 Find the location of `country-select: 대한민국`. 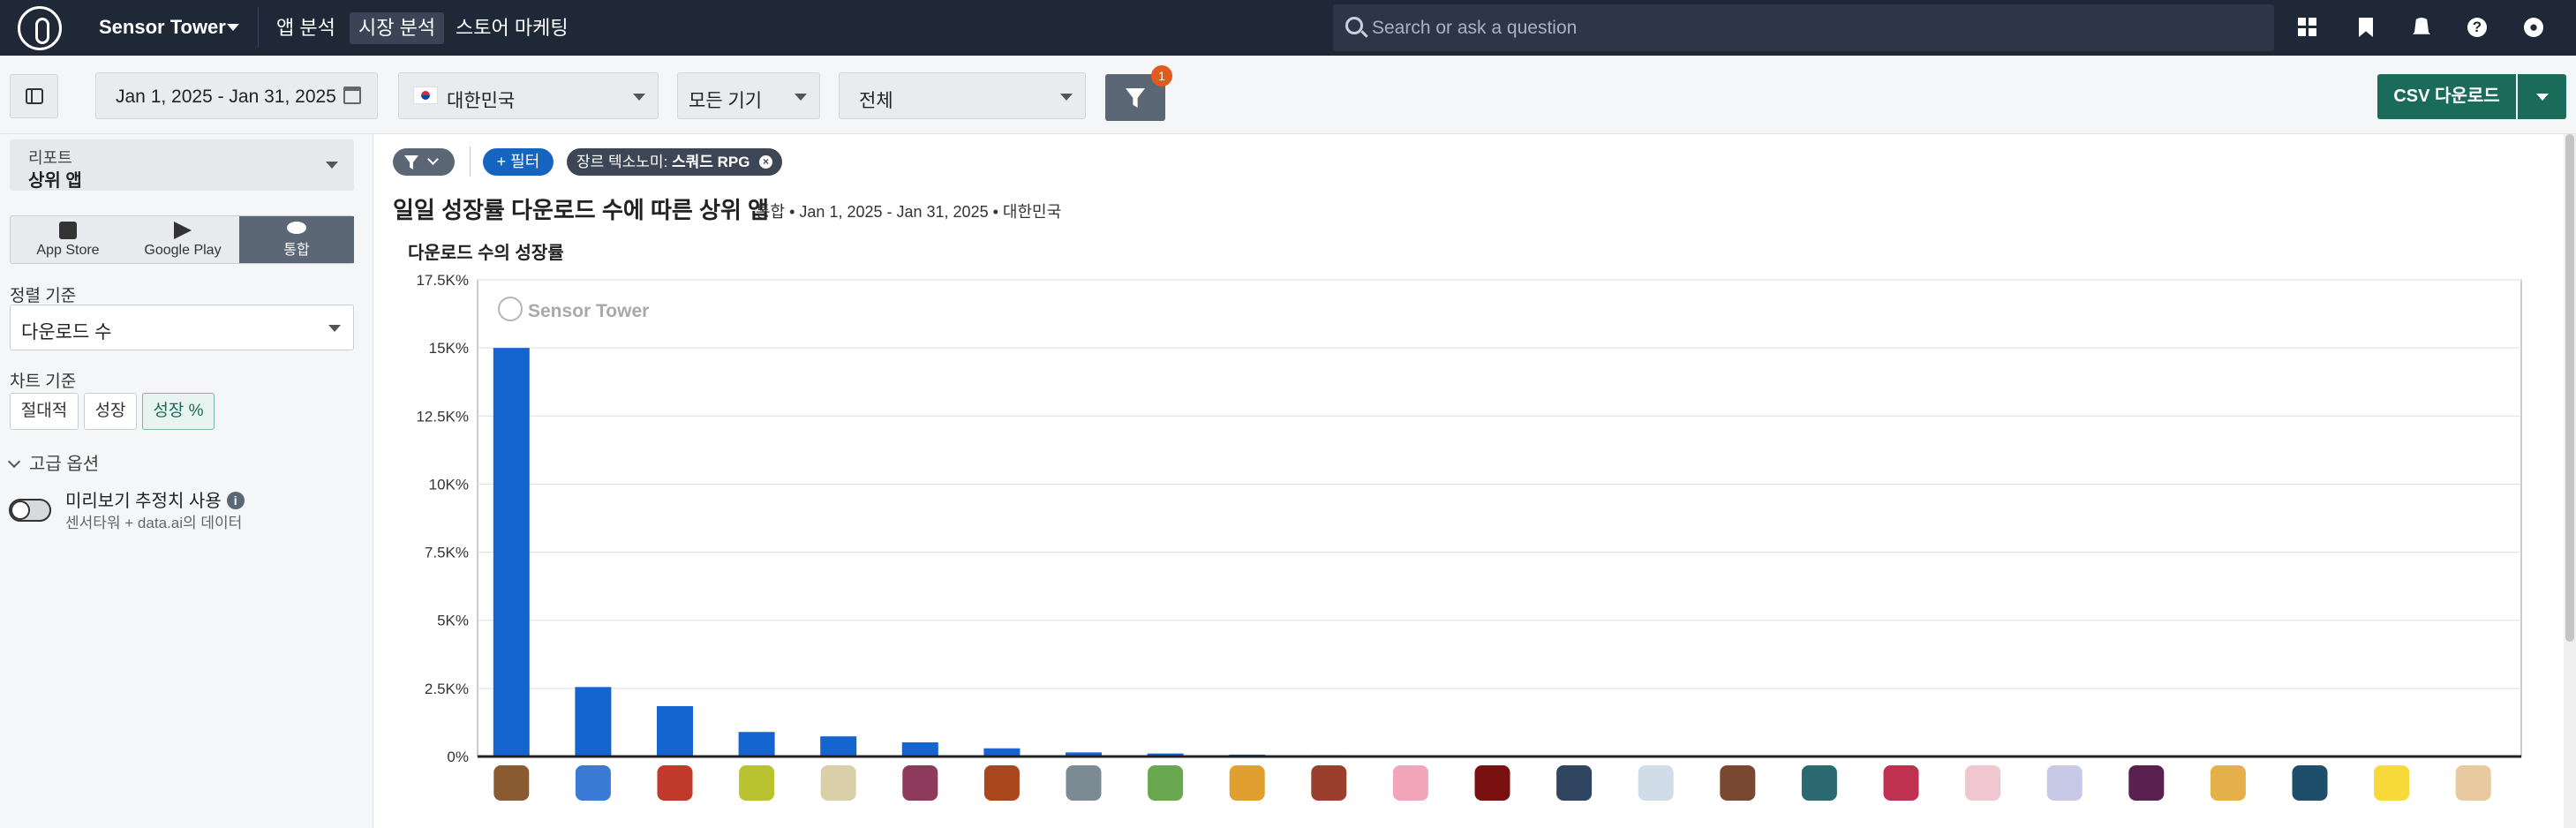

country-select: 대한민국 is located at coordinates (529, 95).